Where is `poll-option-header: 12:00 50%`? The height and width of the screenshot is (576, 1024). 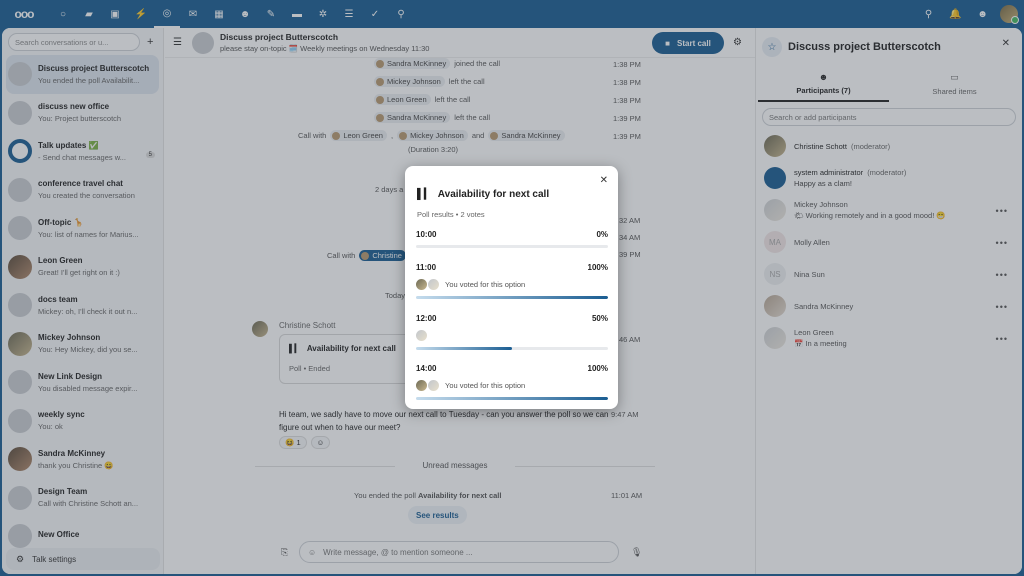 poll-option-header: 12:00 50% is located at coordinates (512, 318).